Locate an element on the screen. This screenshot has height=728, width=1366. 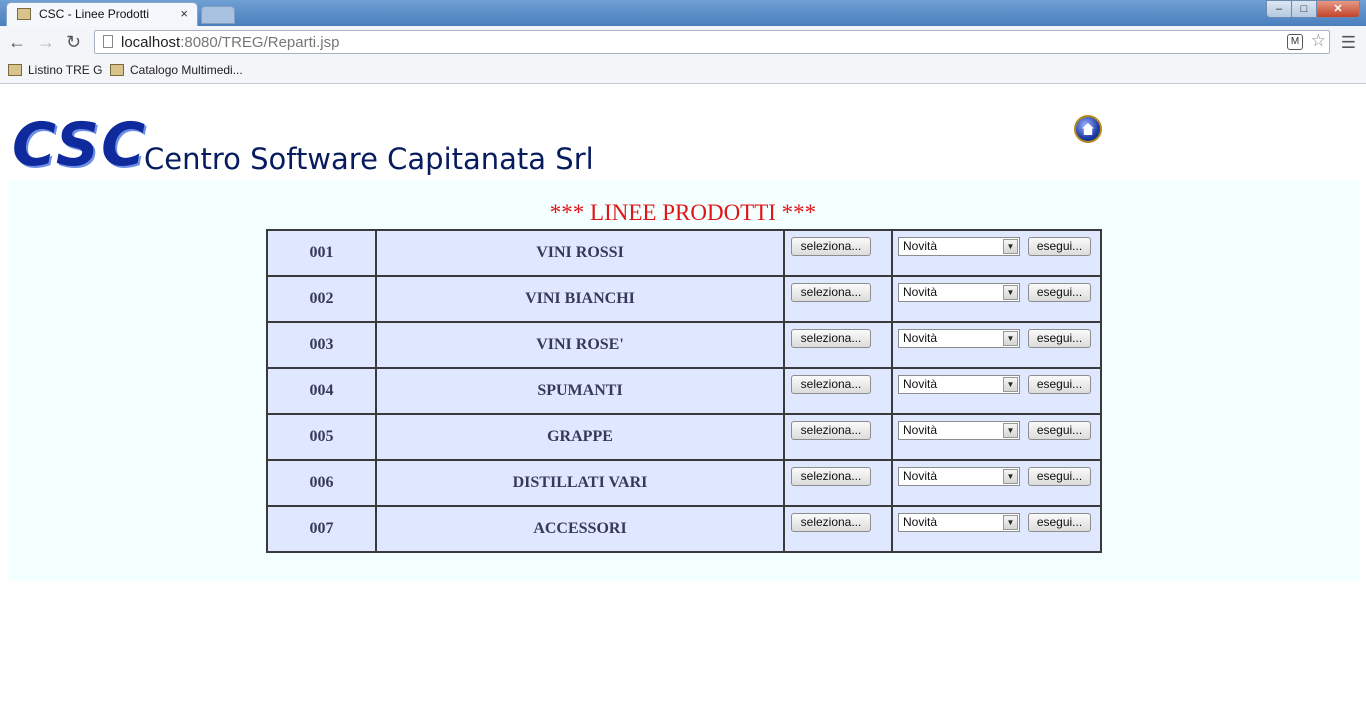
bookmark-listino: Listino TRE G is located at coordinates (55, 70).